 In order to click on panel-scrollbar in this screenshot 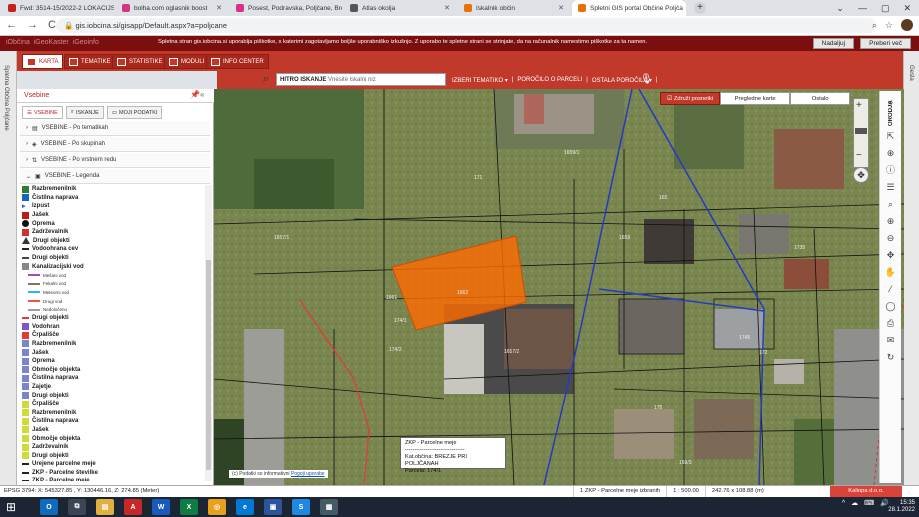, I will do `click(208, 333)`.